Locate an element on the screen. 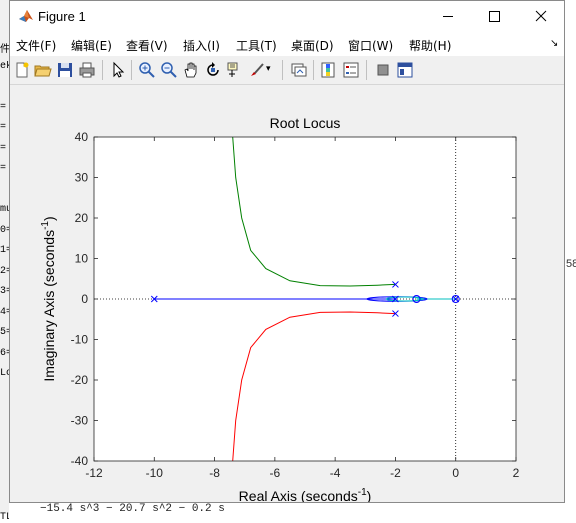 The height and width of the screenshot is (523, 576). y-tick-label: 30 is located at coordinates (82, 178).